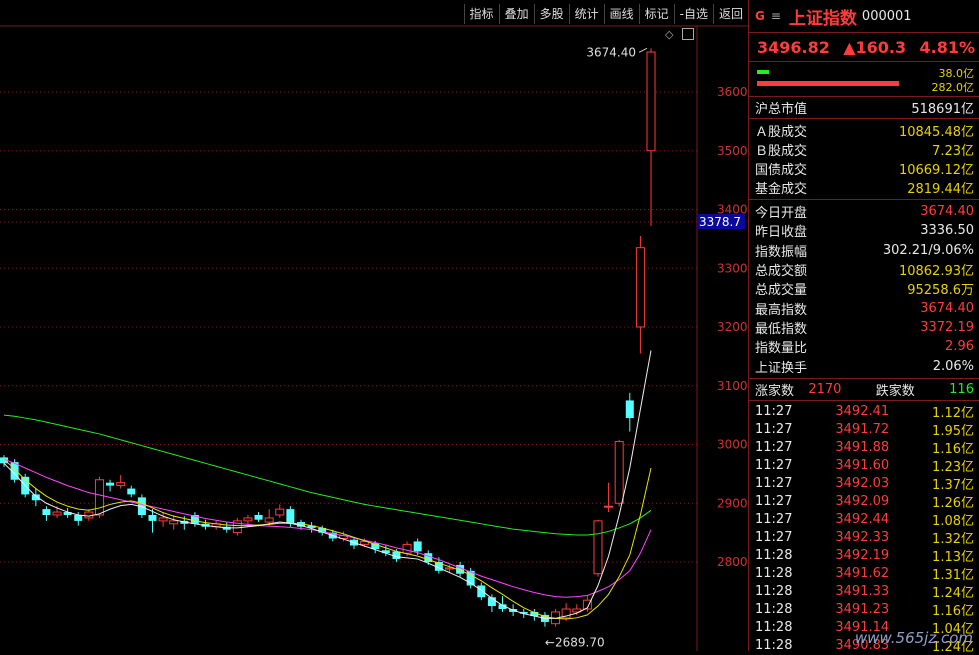  Describe the element at coordinates (825, 389) in the screenshot. I see `up-count: 2170` at that location.